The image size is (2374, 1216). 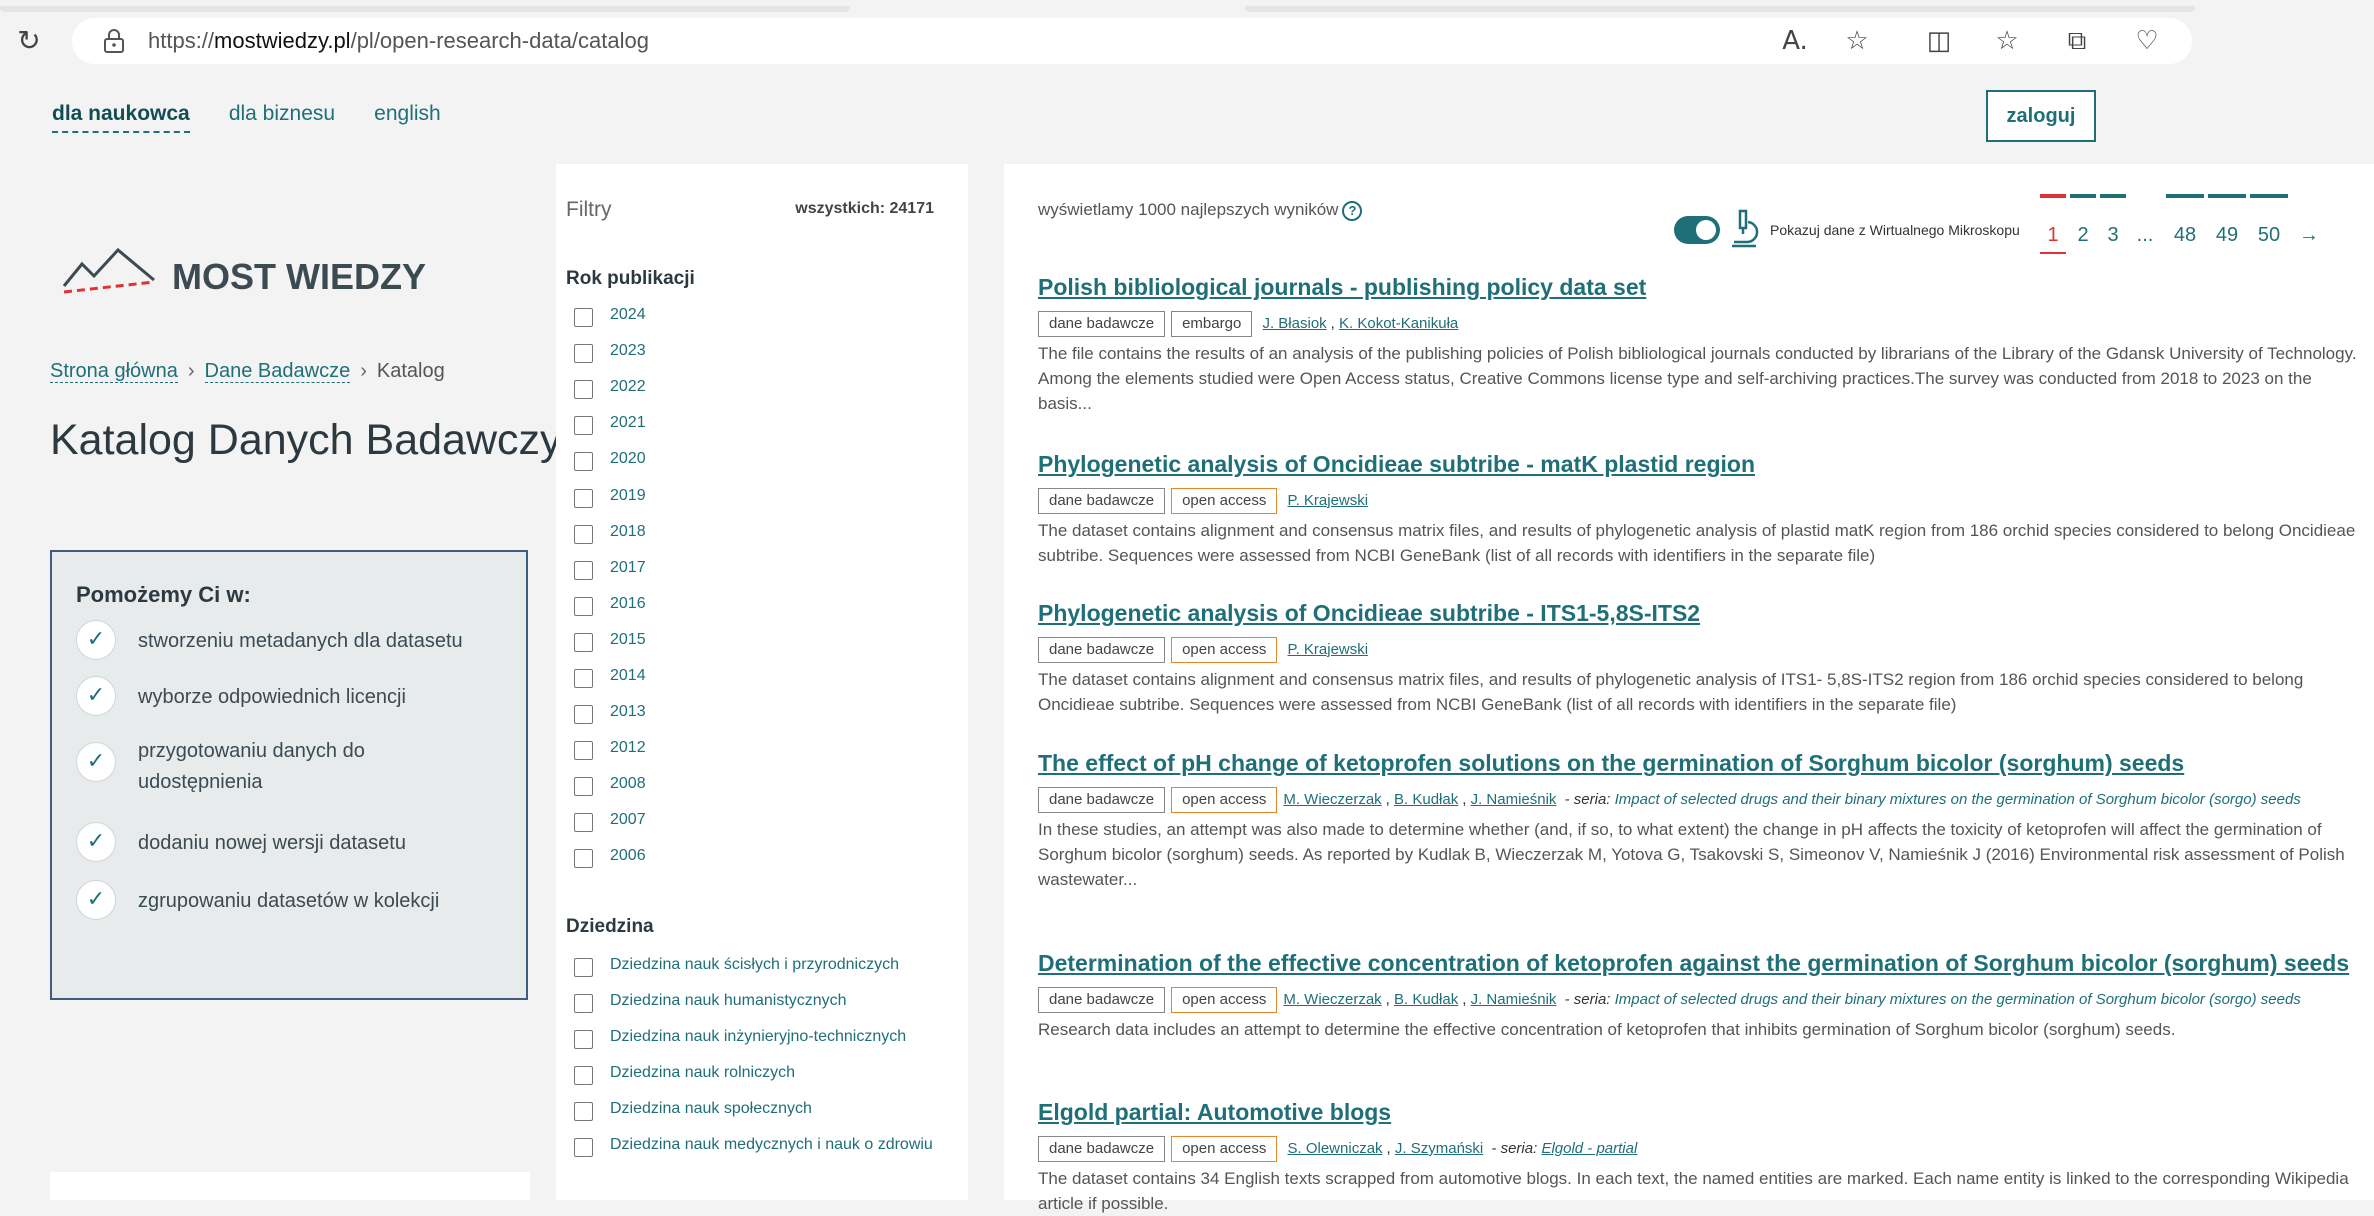 What do you see at coordinates (628, 784) in the screenshot?
I see `year-label: 2008` at bounding box center [628, 784].